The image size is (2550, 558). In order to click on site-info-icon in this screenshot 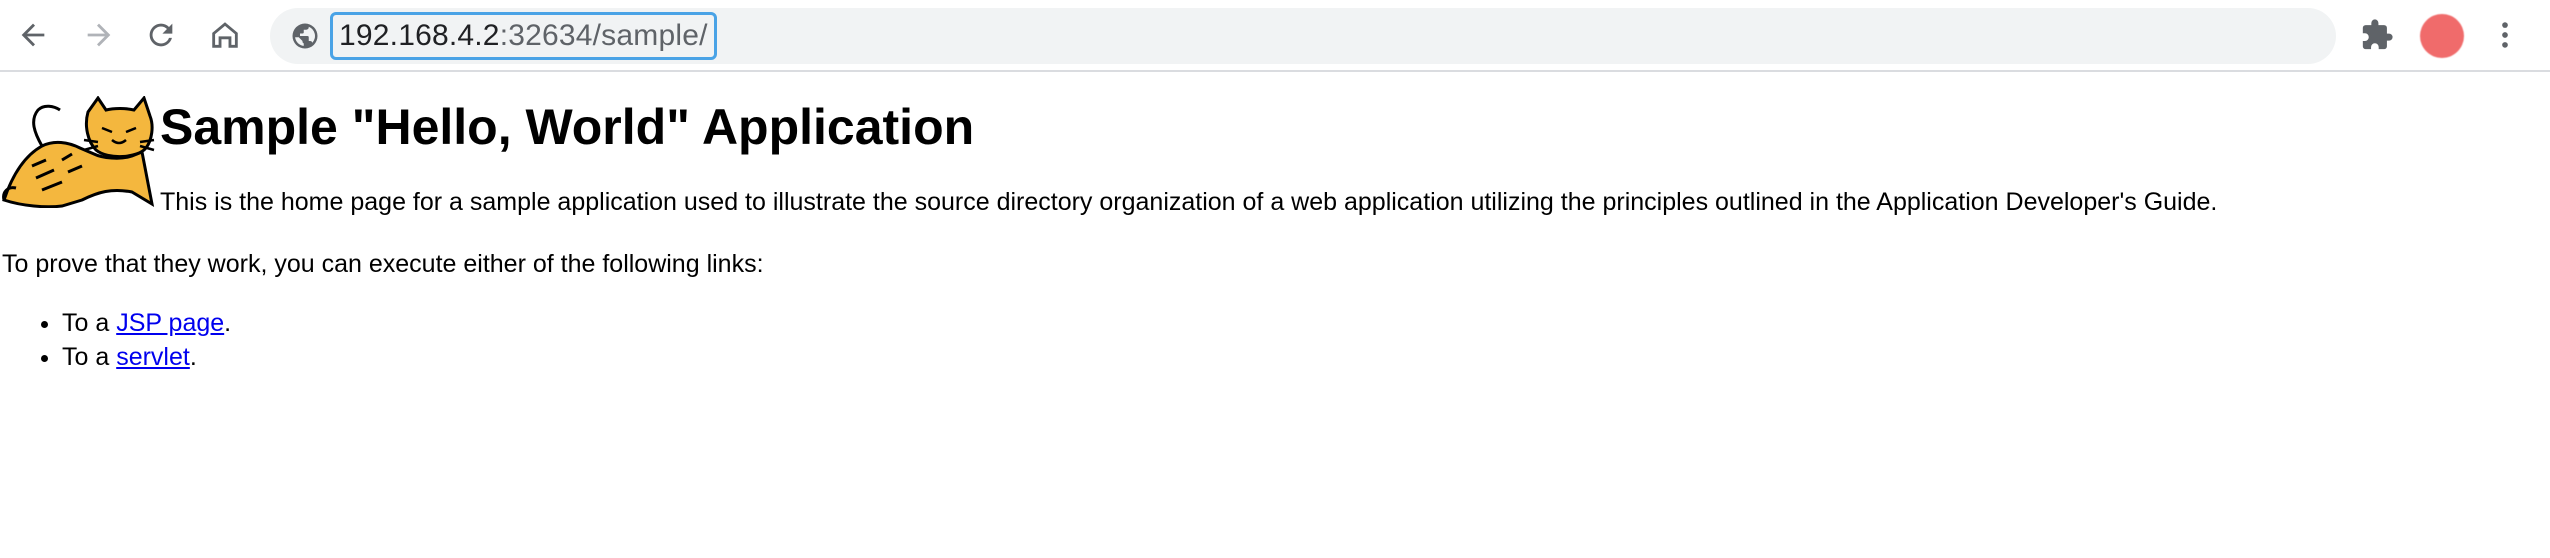, I will do `click(305, 36)`.